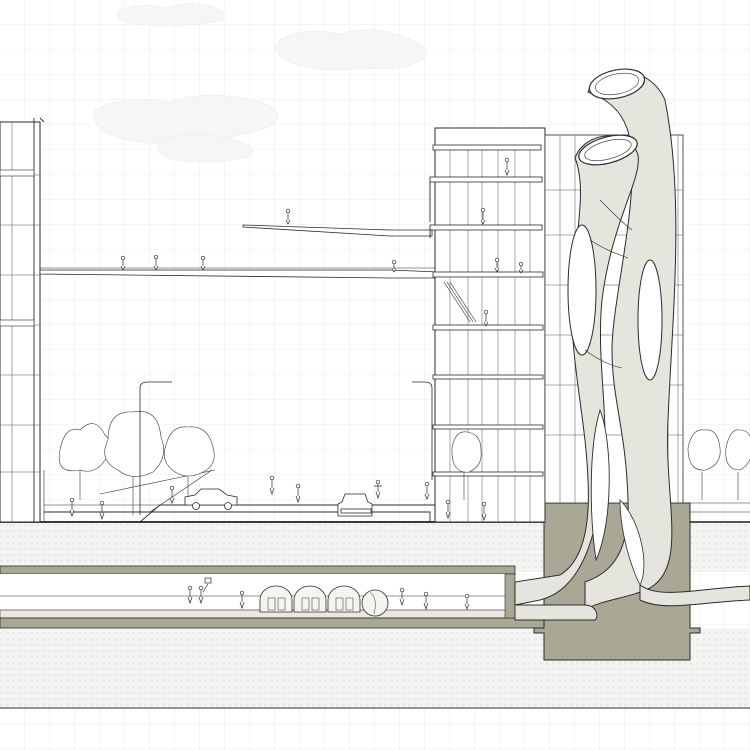 Image resolution: width=750 pixels, height=750 pixels. Describe the element at coordinates (556, 612) in the screenshot. I see `tube-tunnel-left` at that location.